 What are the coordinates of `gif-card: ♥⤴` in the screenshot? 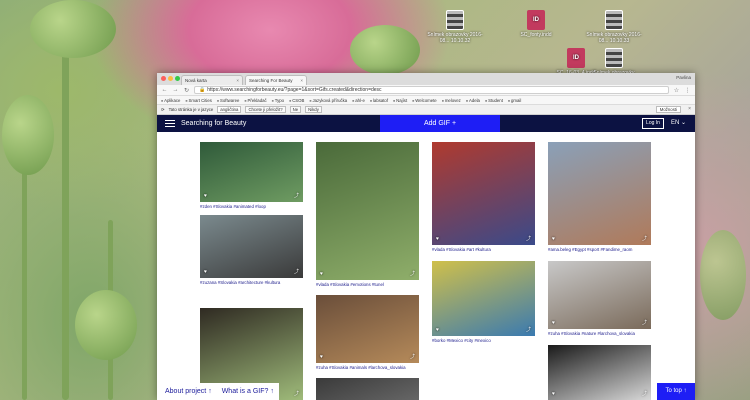 It's located at (599, 372).